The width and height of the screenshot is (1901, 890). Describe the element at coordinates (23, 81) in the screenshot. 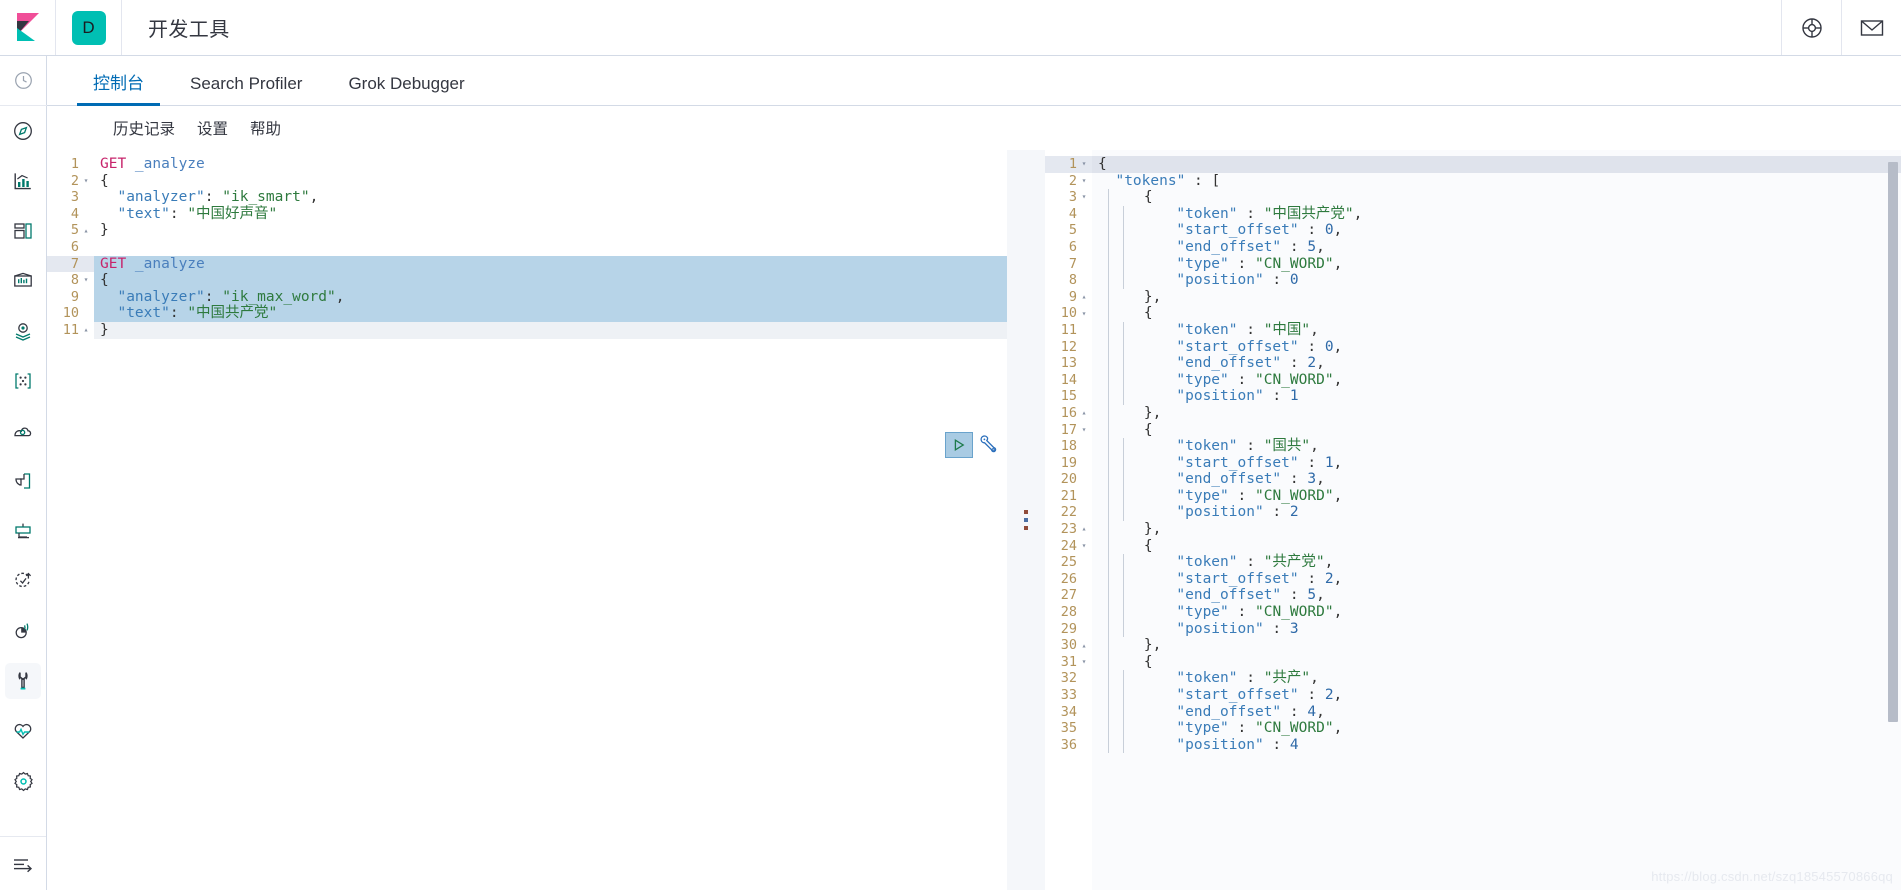

I see `sidebar-item-recently-viewed` at that location.